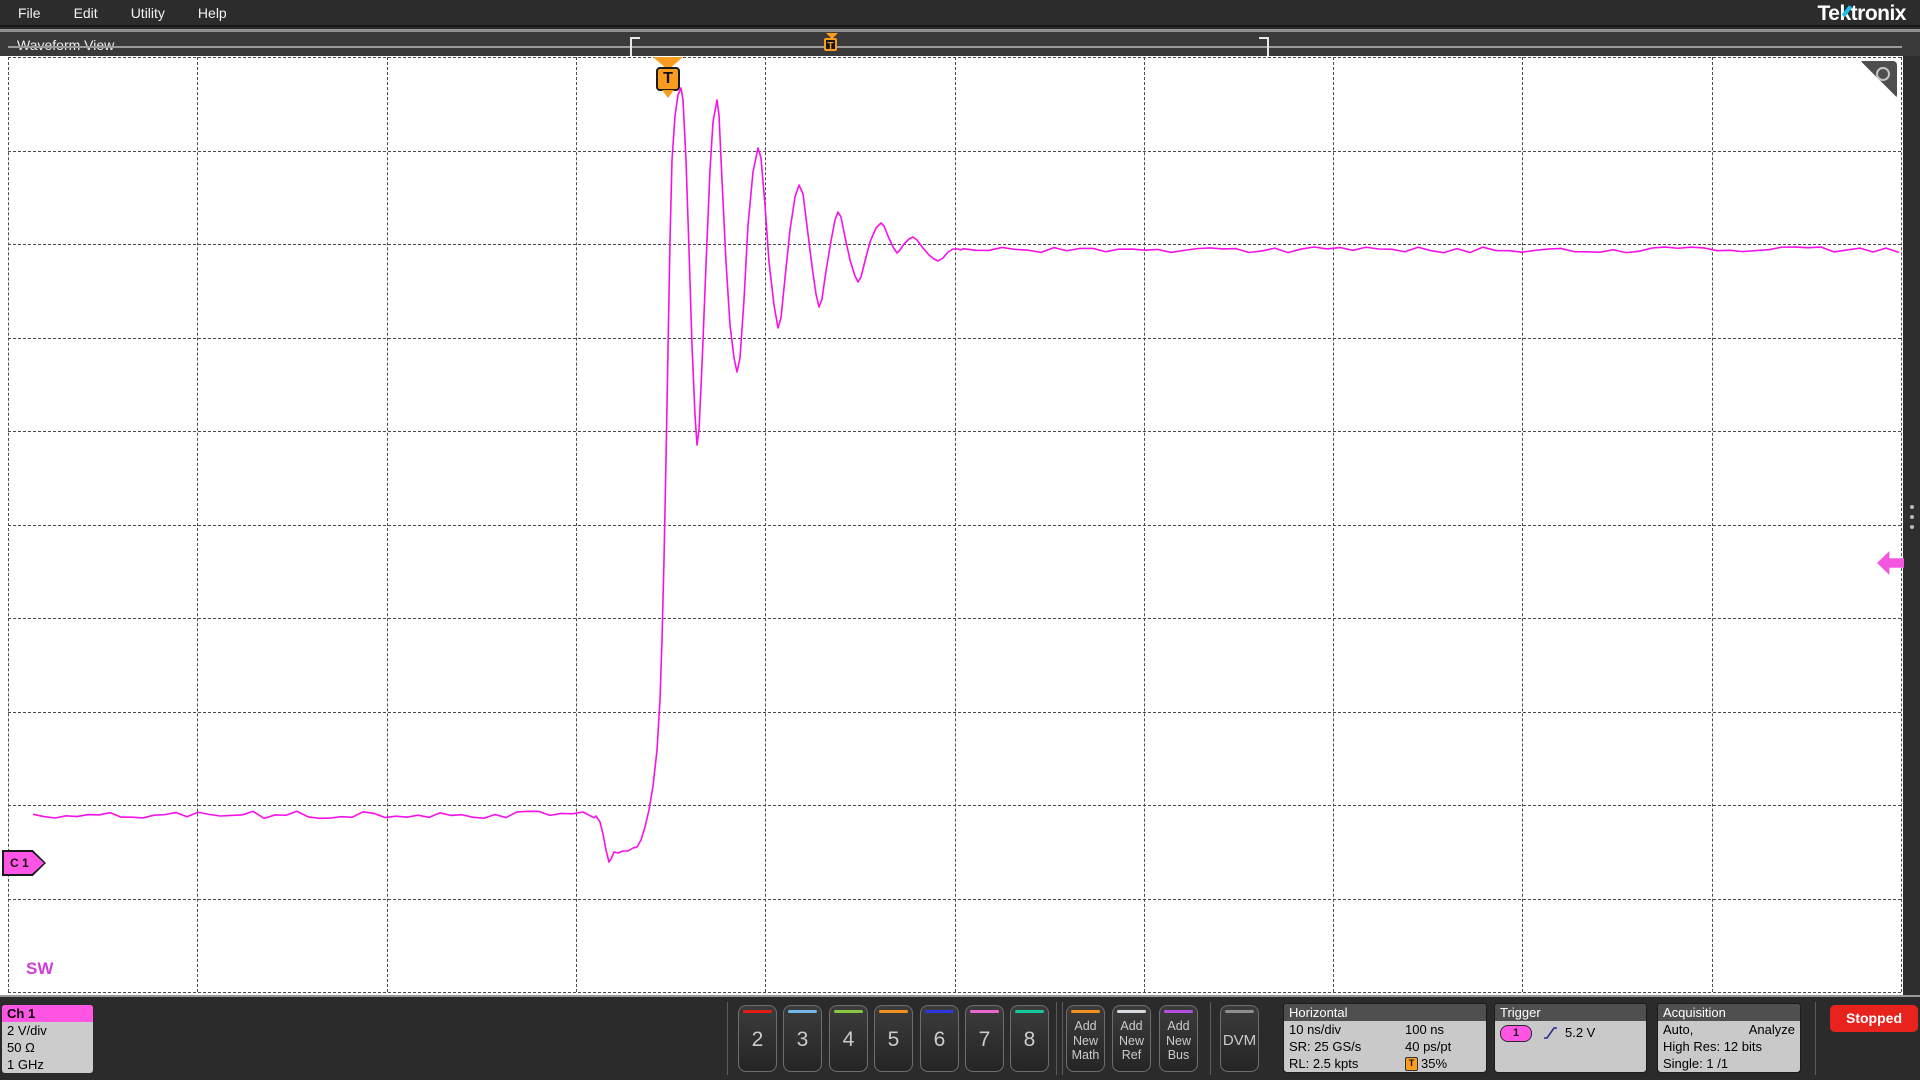  What do you see at coordinates (1428, 1046) in the screenshot?
I see `sample-interval: 40 ps/pt` at bounding box center [1428, 1046].